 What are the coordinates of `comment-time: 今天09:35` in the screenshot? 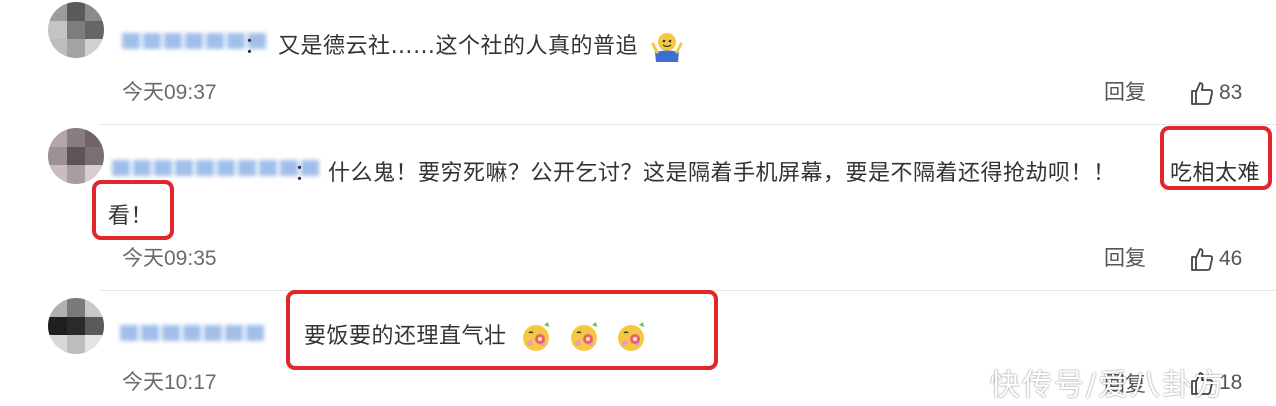 It's located at (169, 258).